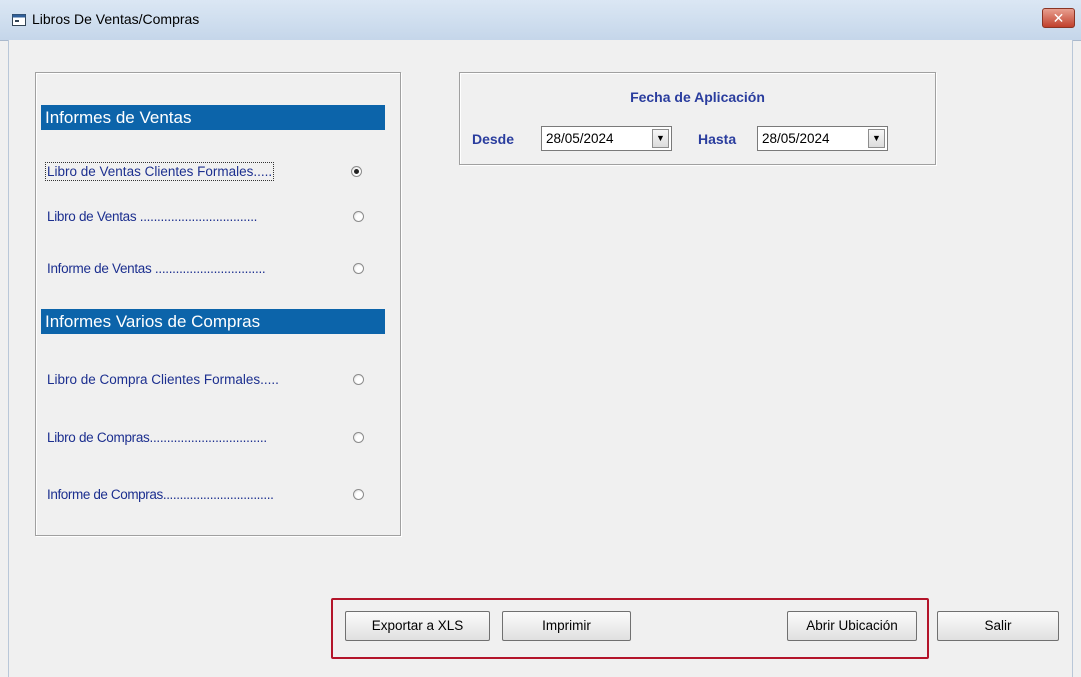  What do you see at coordinates (697, 97) in the screenshot?
I see `fecha-title: Fecha de Aplicación` at bounding box center [697, 97].